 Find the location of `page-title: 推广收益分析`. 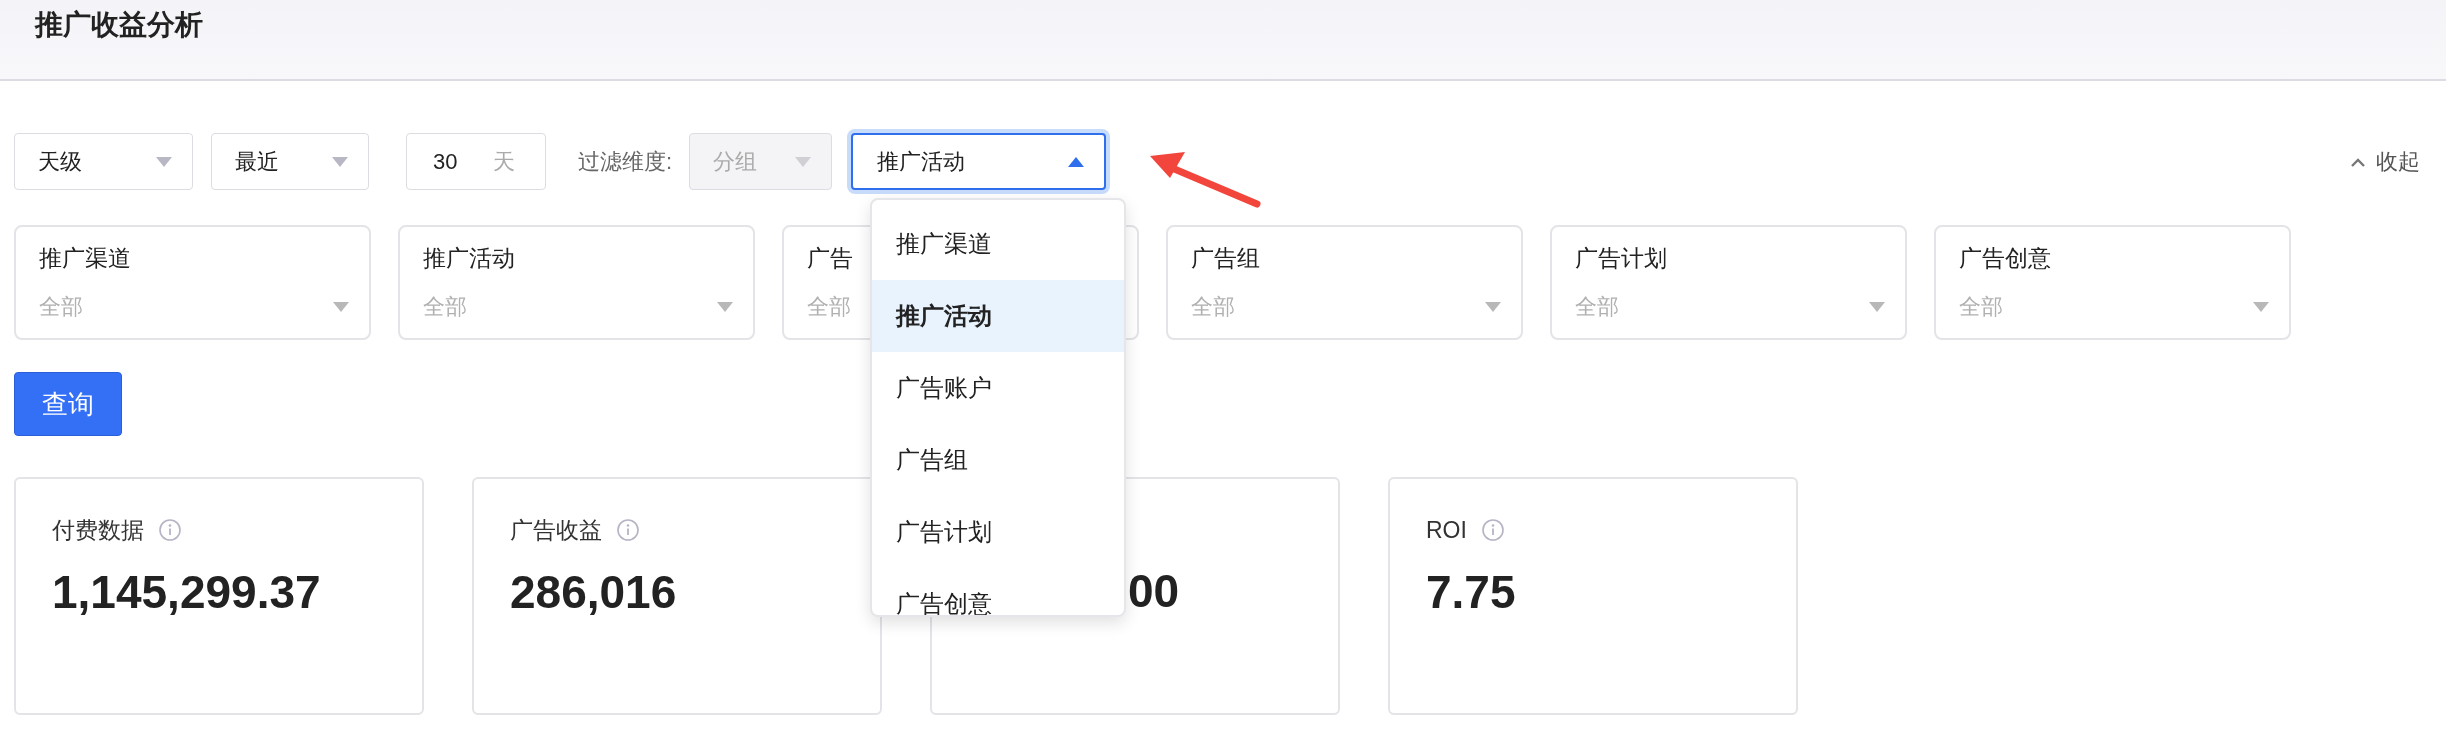

page-title: 推广收益分析 is located at coordinates (119, 25).